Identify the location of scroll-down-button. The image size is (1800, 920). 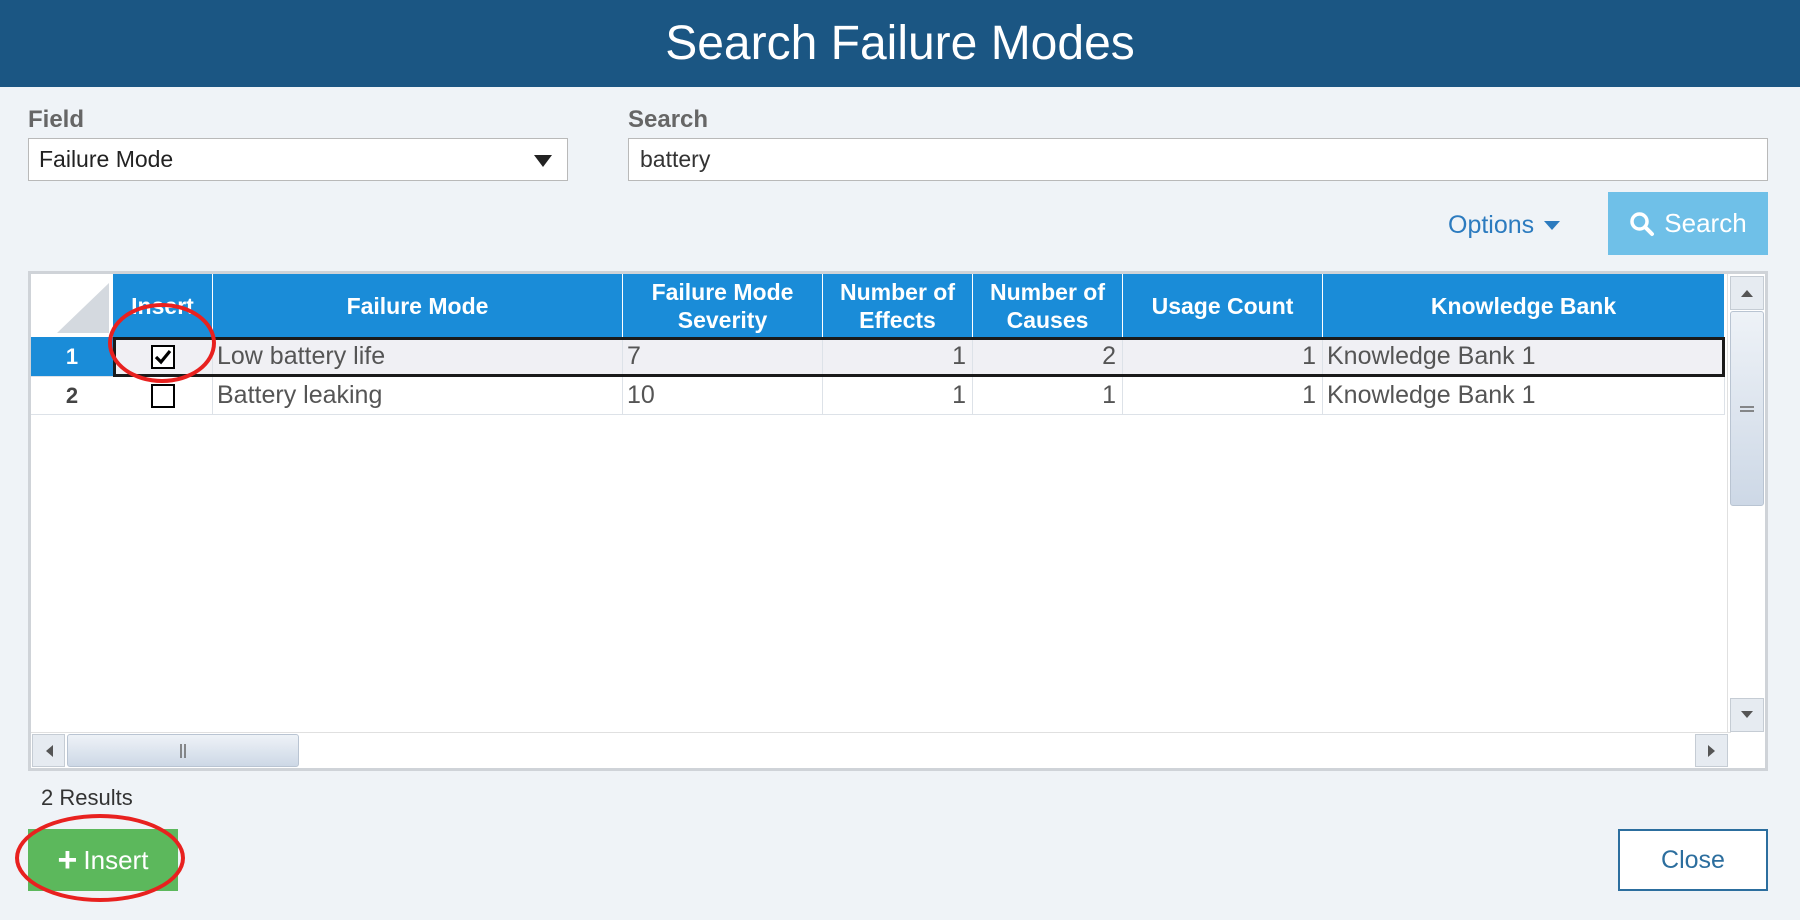
(1747, 715).